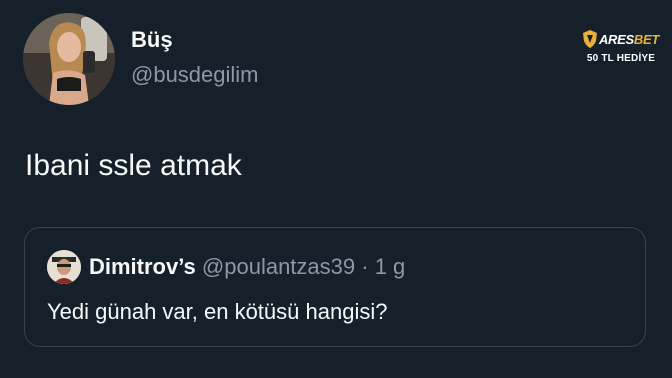 This screenshot has height=378, width=672. Describe the element at coordinates (152, 40) in the screenshot. I see `author-display-name: Büş` at that location.